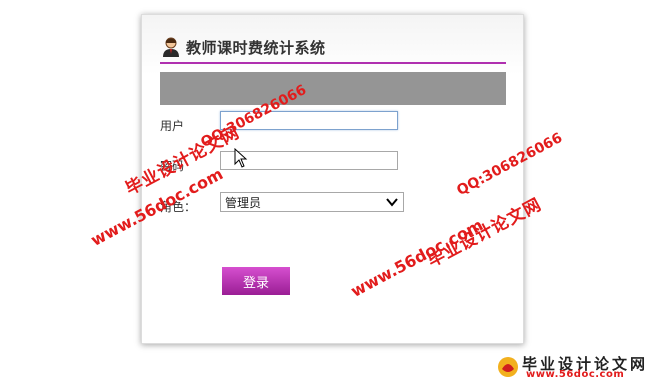 The image size is (656, 382). What do you see at coordinates (256, 281) in the screenshot?
I see `login-button: 登录` at bounding box center [256, 281].